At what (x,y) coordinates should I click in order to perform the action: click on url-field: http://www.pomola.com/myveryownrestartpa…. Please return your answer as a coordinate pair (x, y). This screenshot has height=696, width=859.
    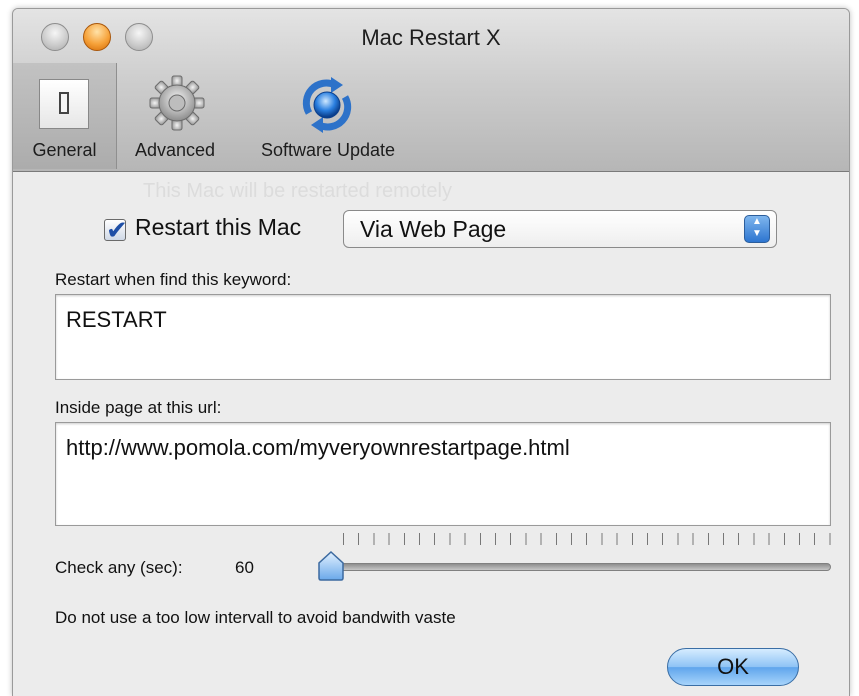
    Looking at the image, I should click on (443, 474).